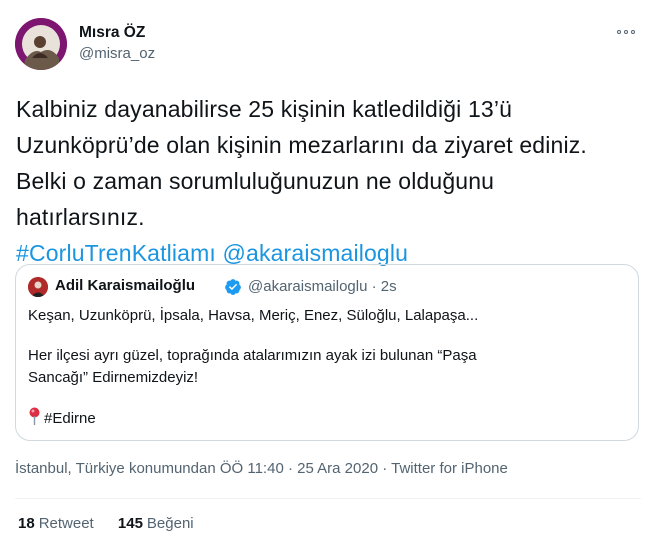 This screenshot has height=554, width=656. I want to click on likes-stat: 145 Beğeni, so click(156, 523).